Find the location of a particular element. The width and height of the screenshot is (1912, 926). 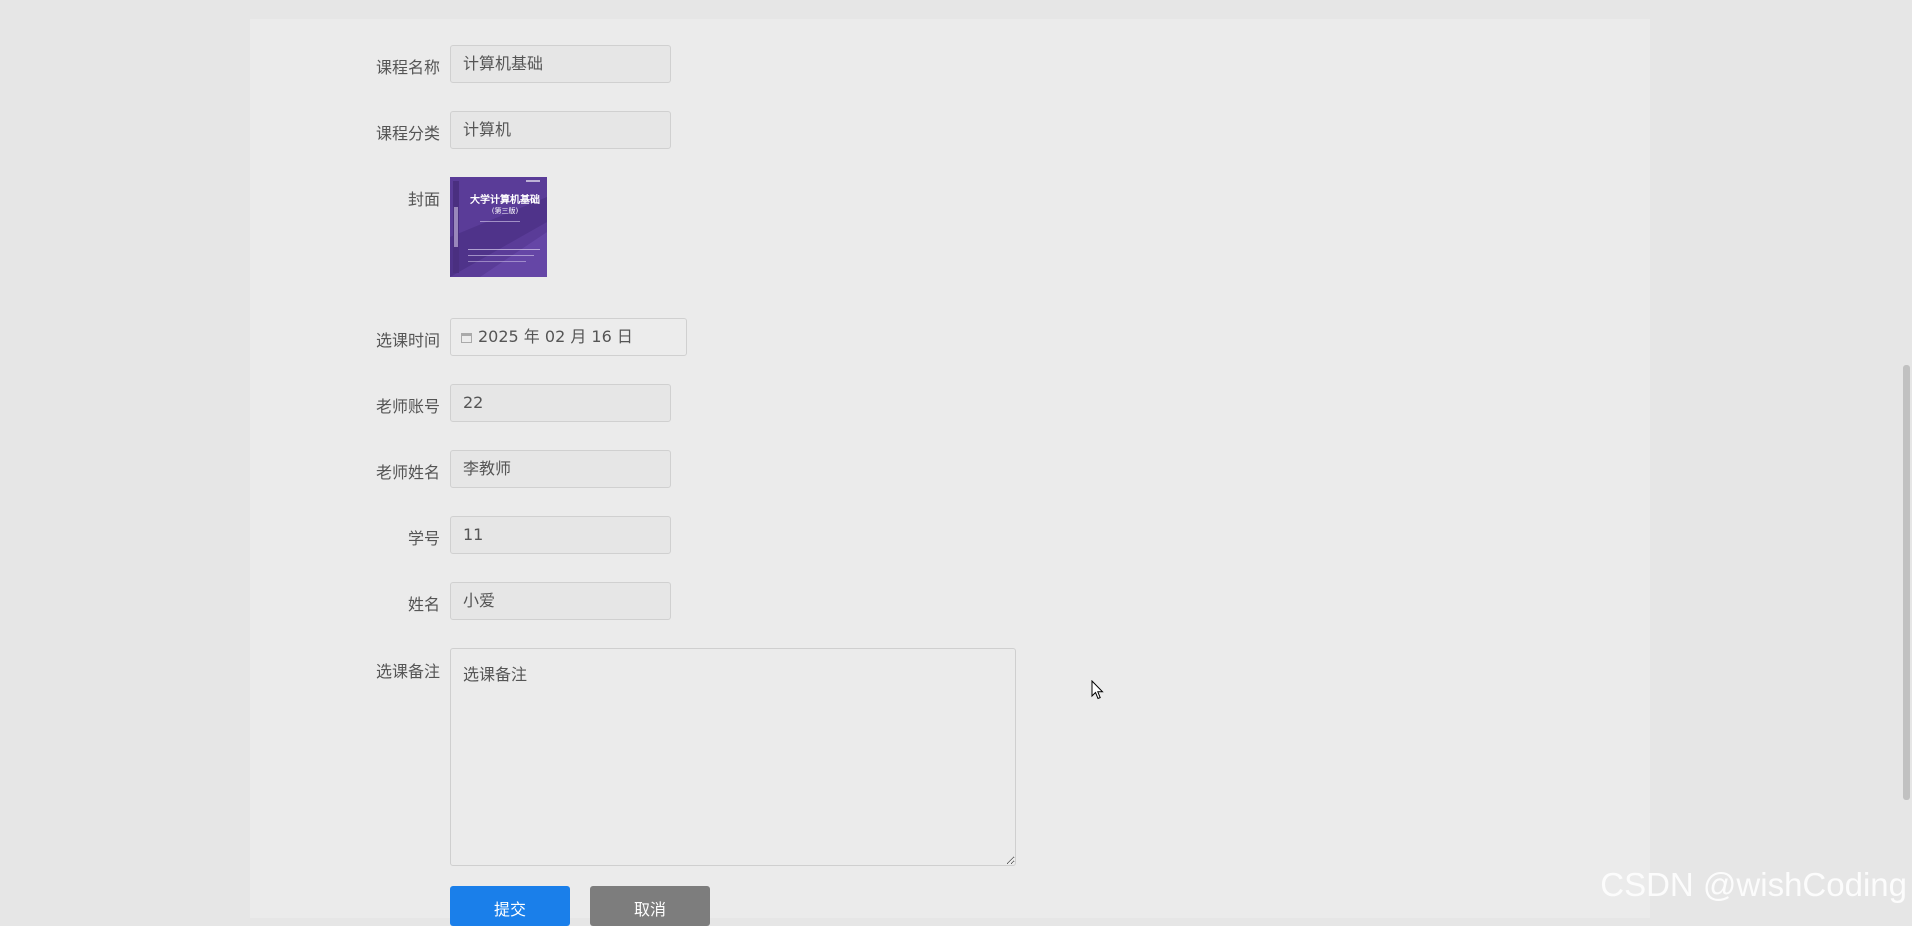

cover-art is located at coordinates (498, 227).